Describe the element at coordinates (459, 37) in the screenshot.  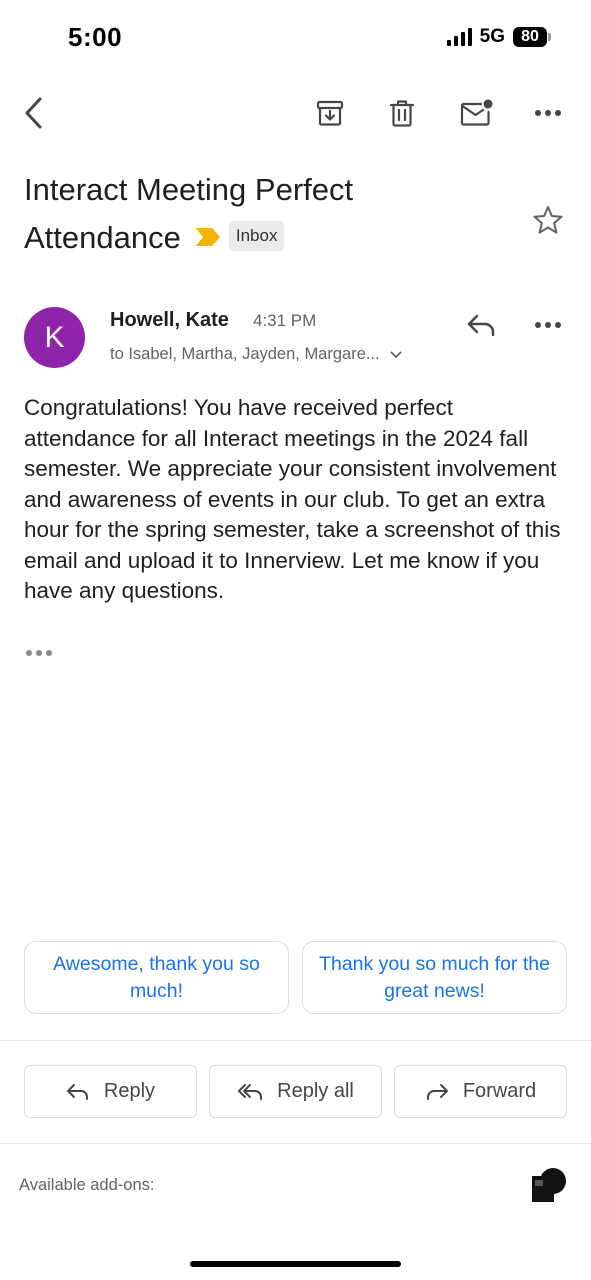
I see `signal-icon` at that location.